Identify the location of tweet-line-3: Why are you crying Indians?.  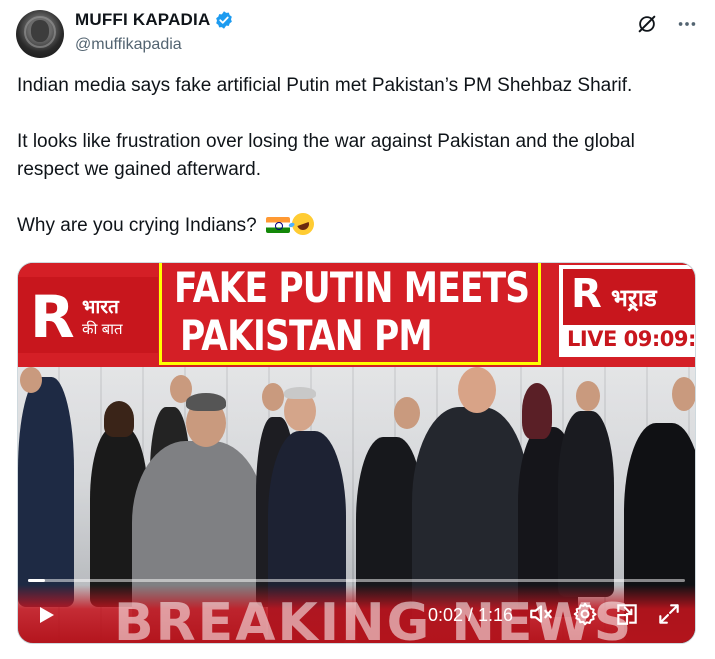
(137, 225).